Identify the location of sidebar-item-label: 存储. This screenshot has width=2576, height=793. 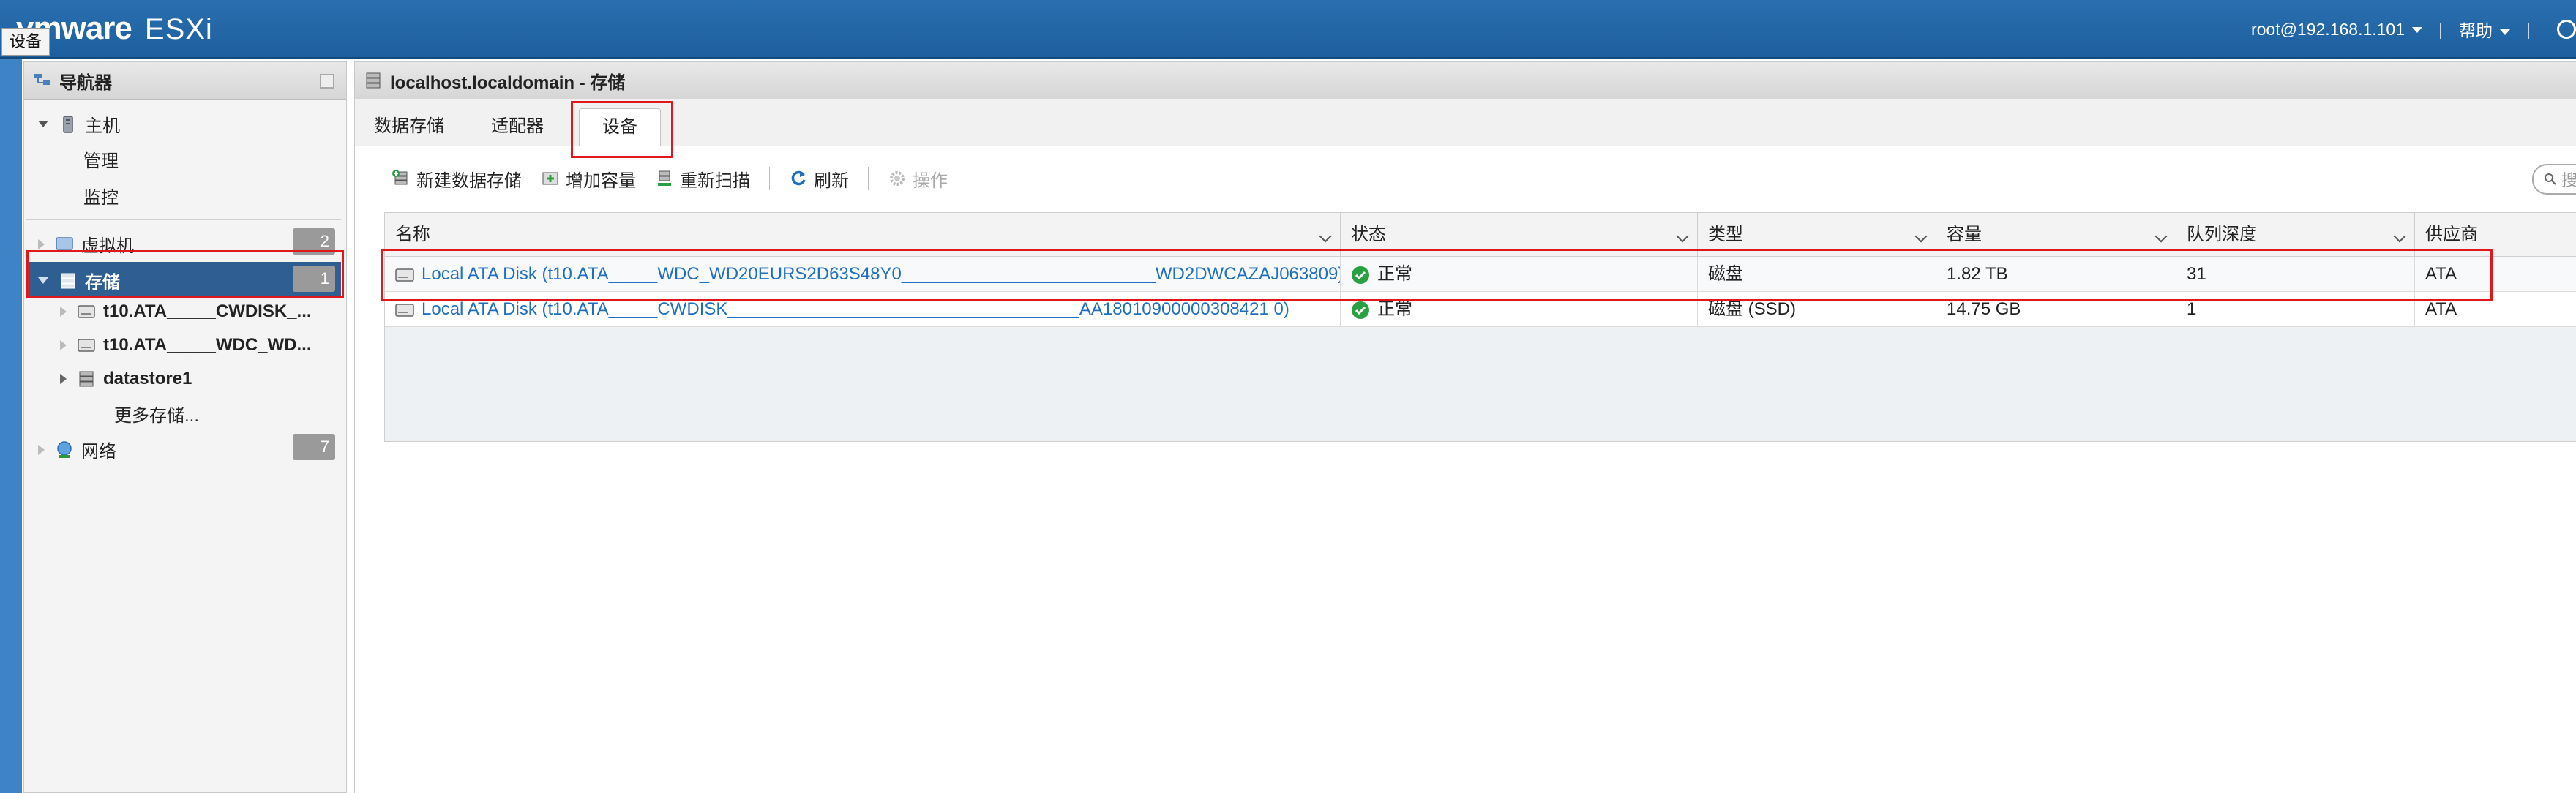
(102, 283).